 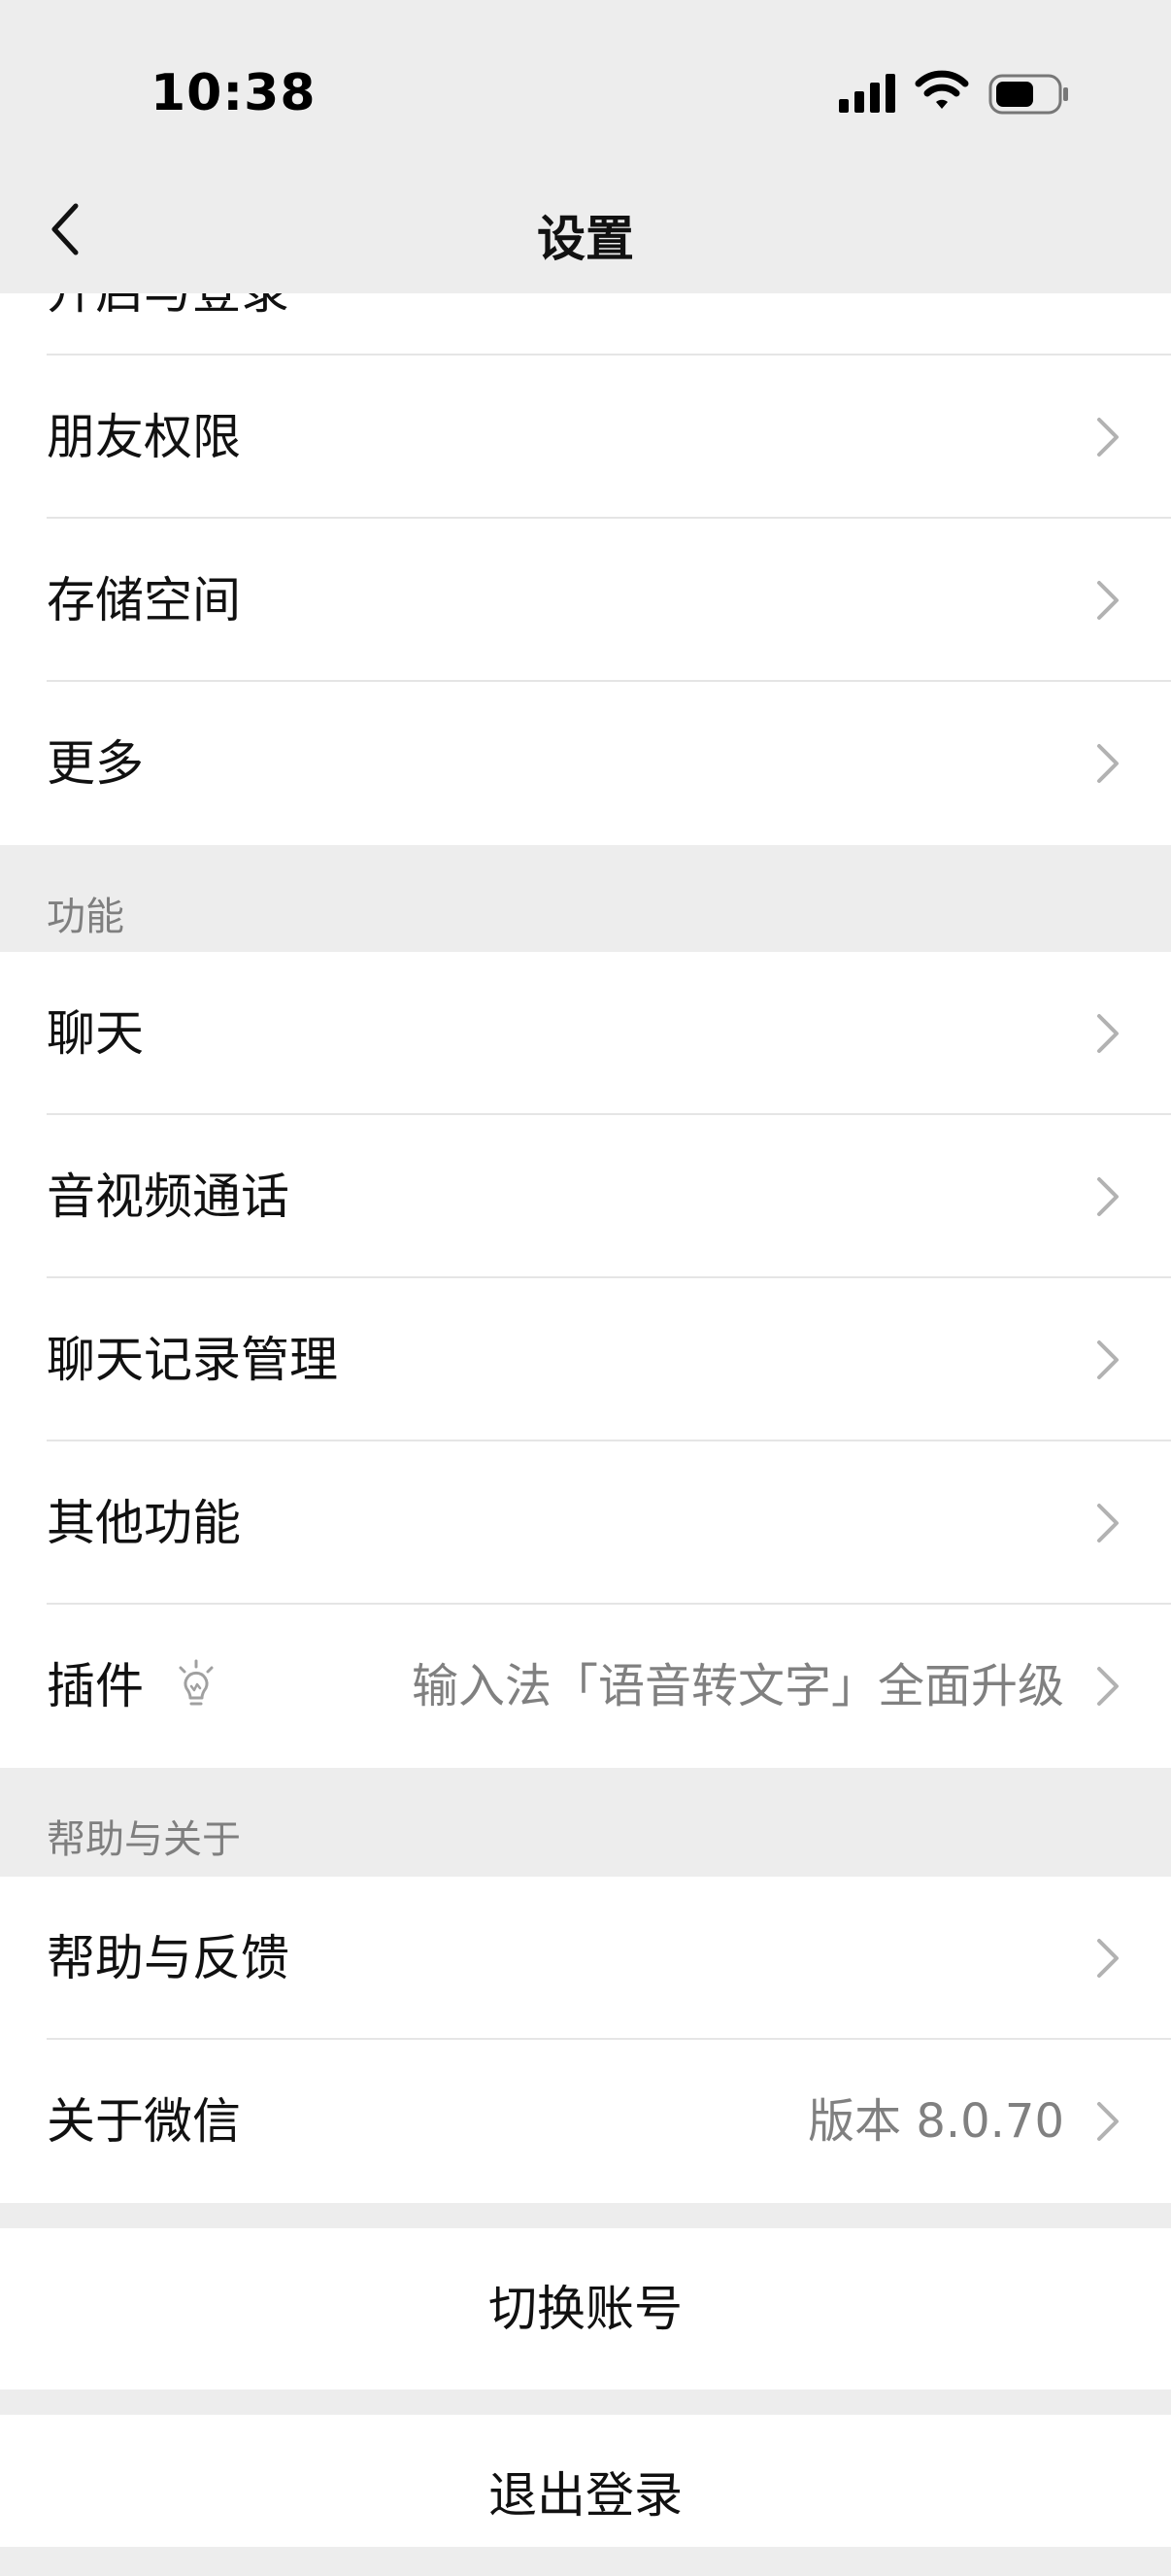 I want to click on list-item-audio-video-call: 音视频通话, so click(x=585, y=1196).